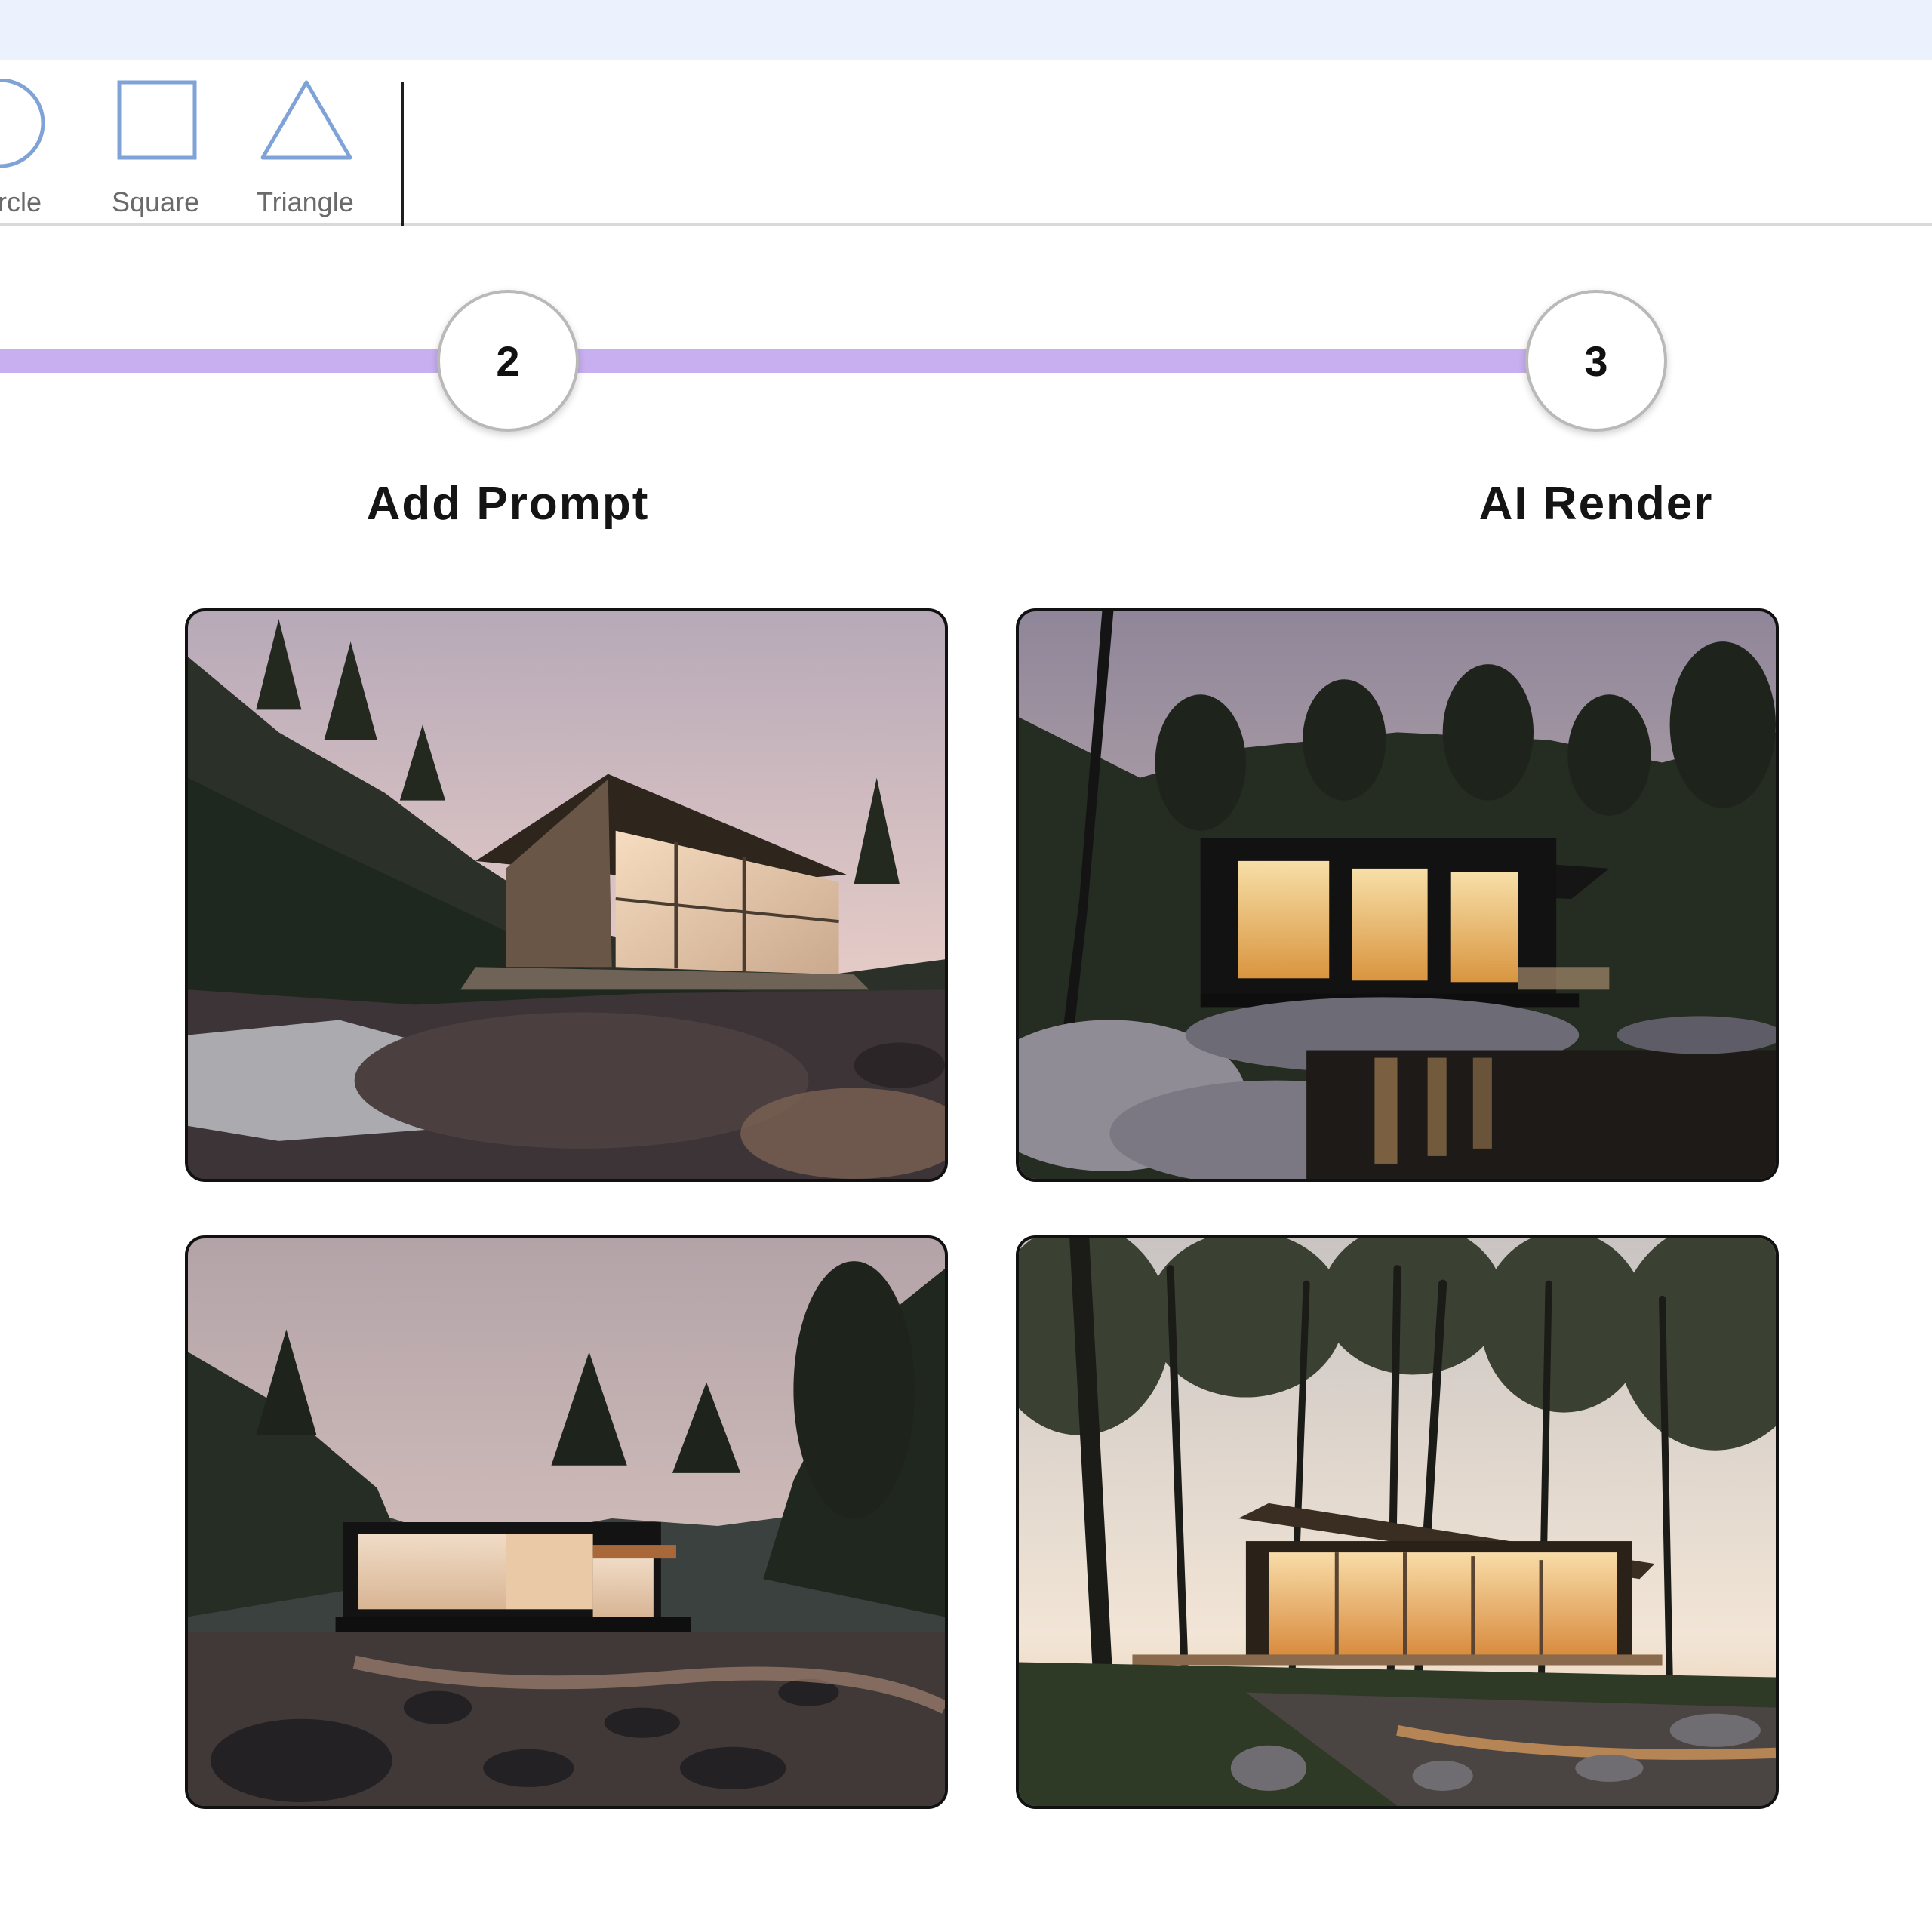 The image size is (1932, 1932). I want to click on step-2-label: Add Prompt, so click(508, 504).